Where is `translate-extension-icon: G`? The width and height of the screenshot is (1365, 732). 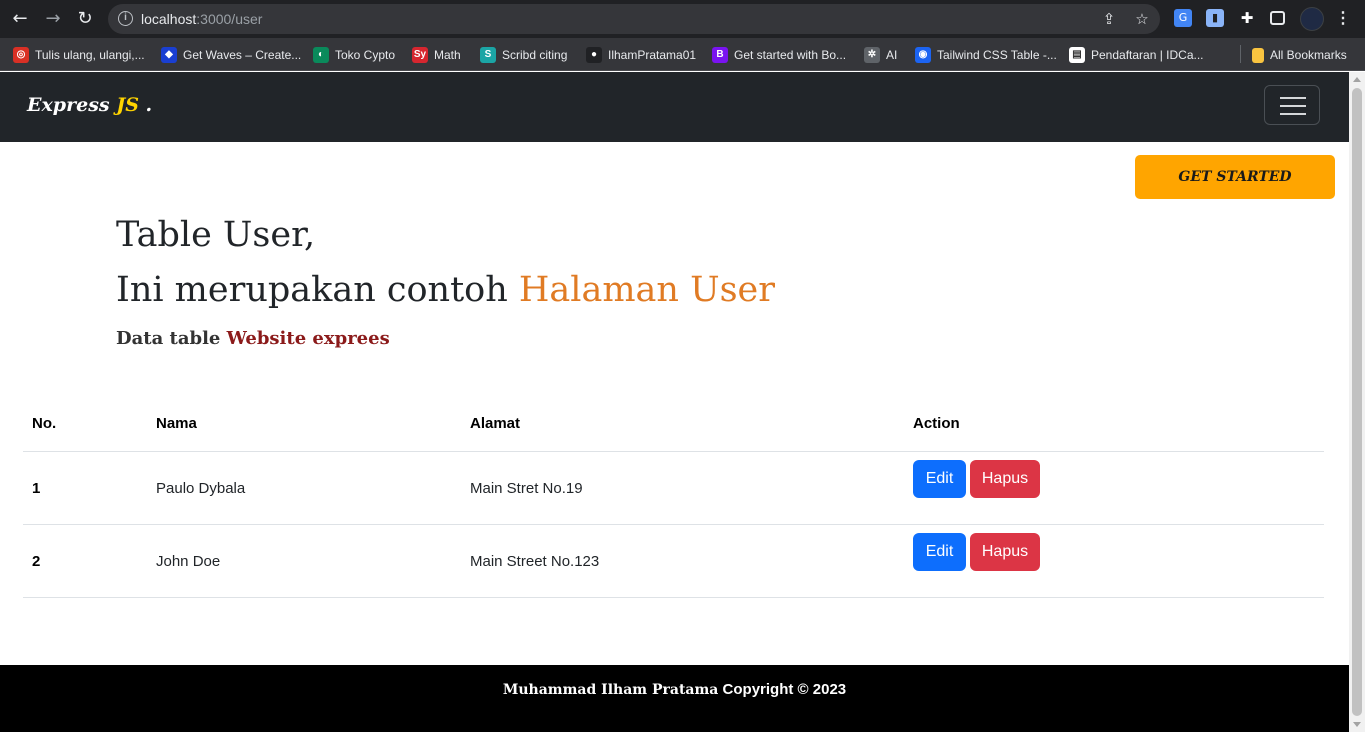
translate-extension-icon: G is located at coordinates (1183, 18).